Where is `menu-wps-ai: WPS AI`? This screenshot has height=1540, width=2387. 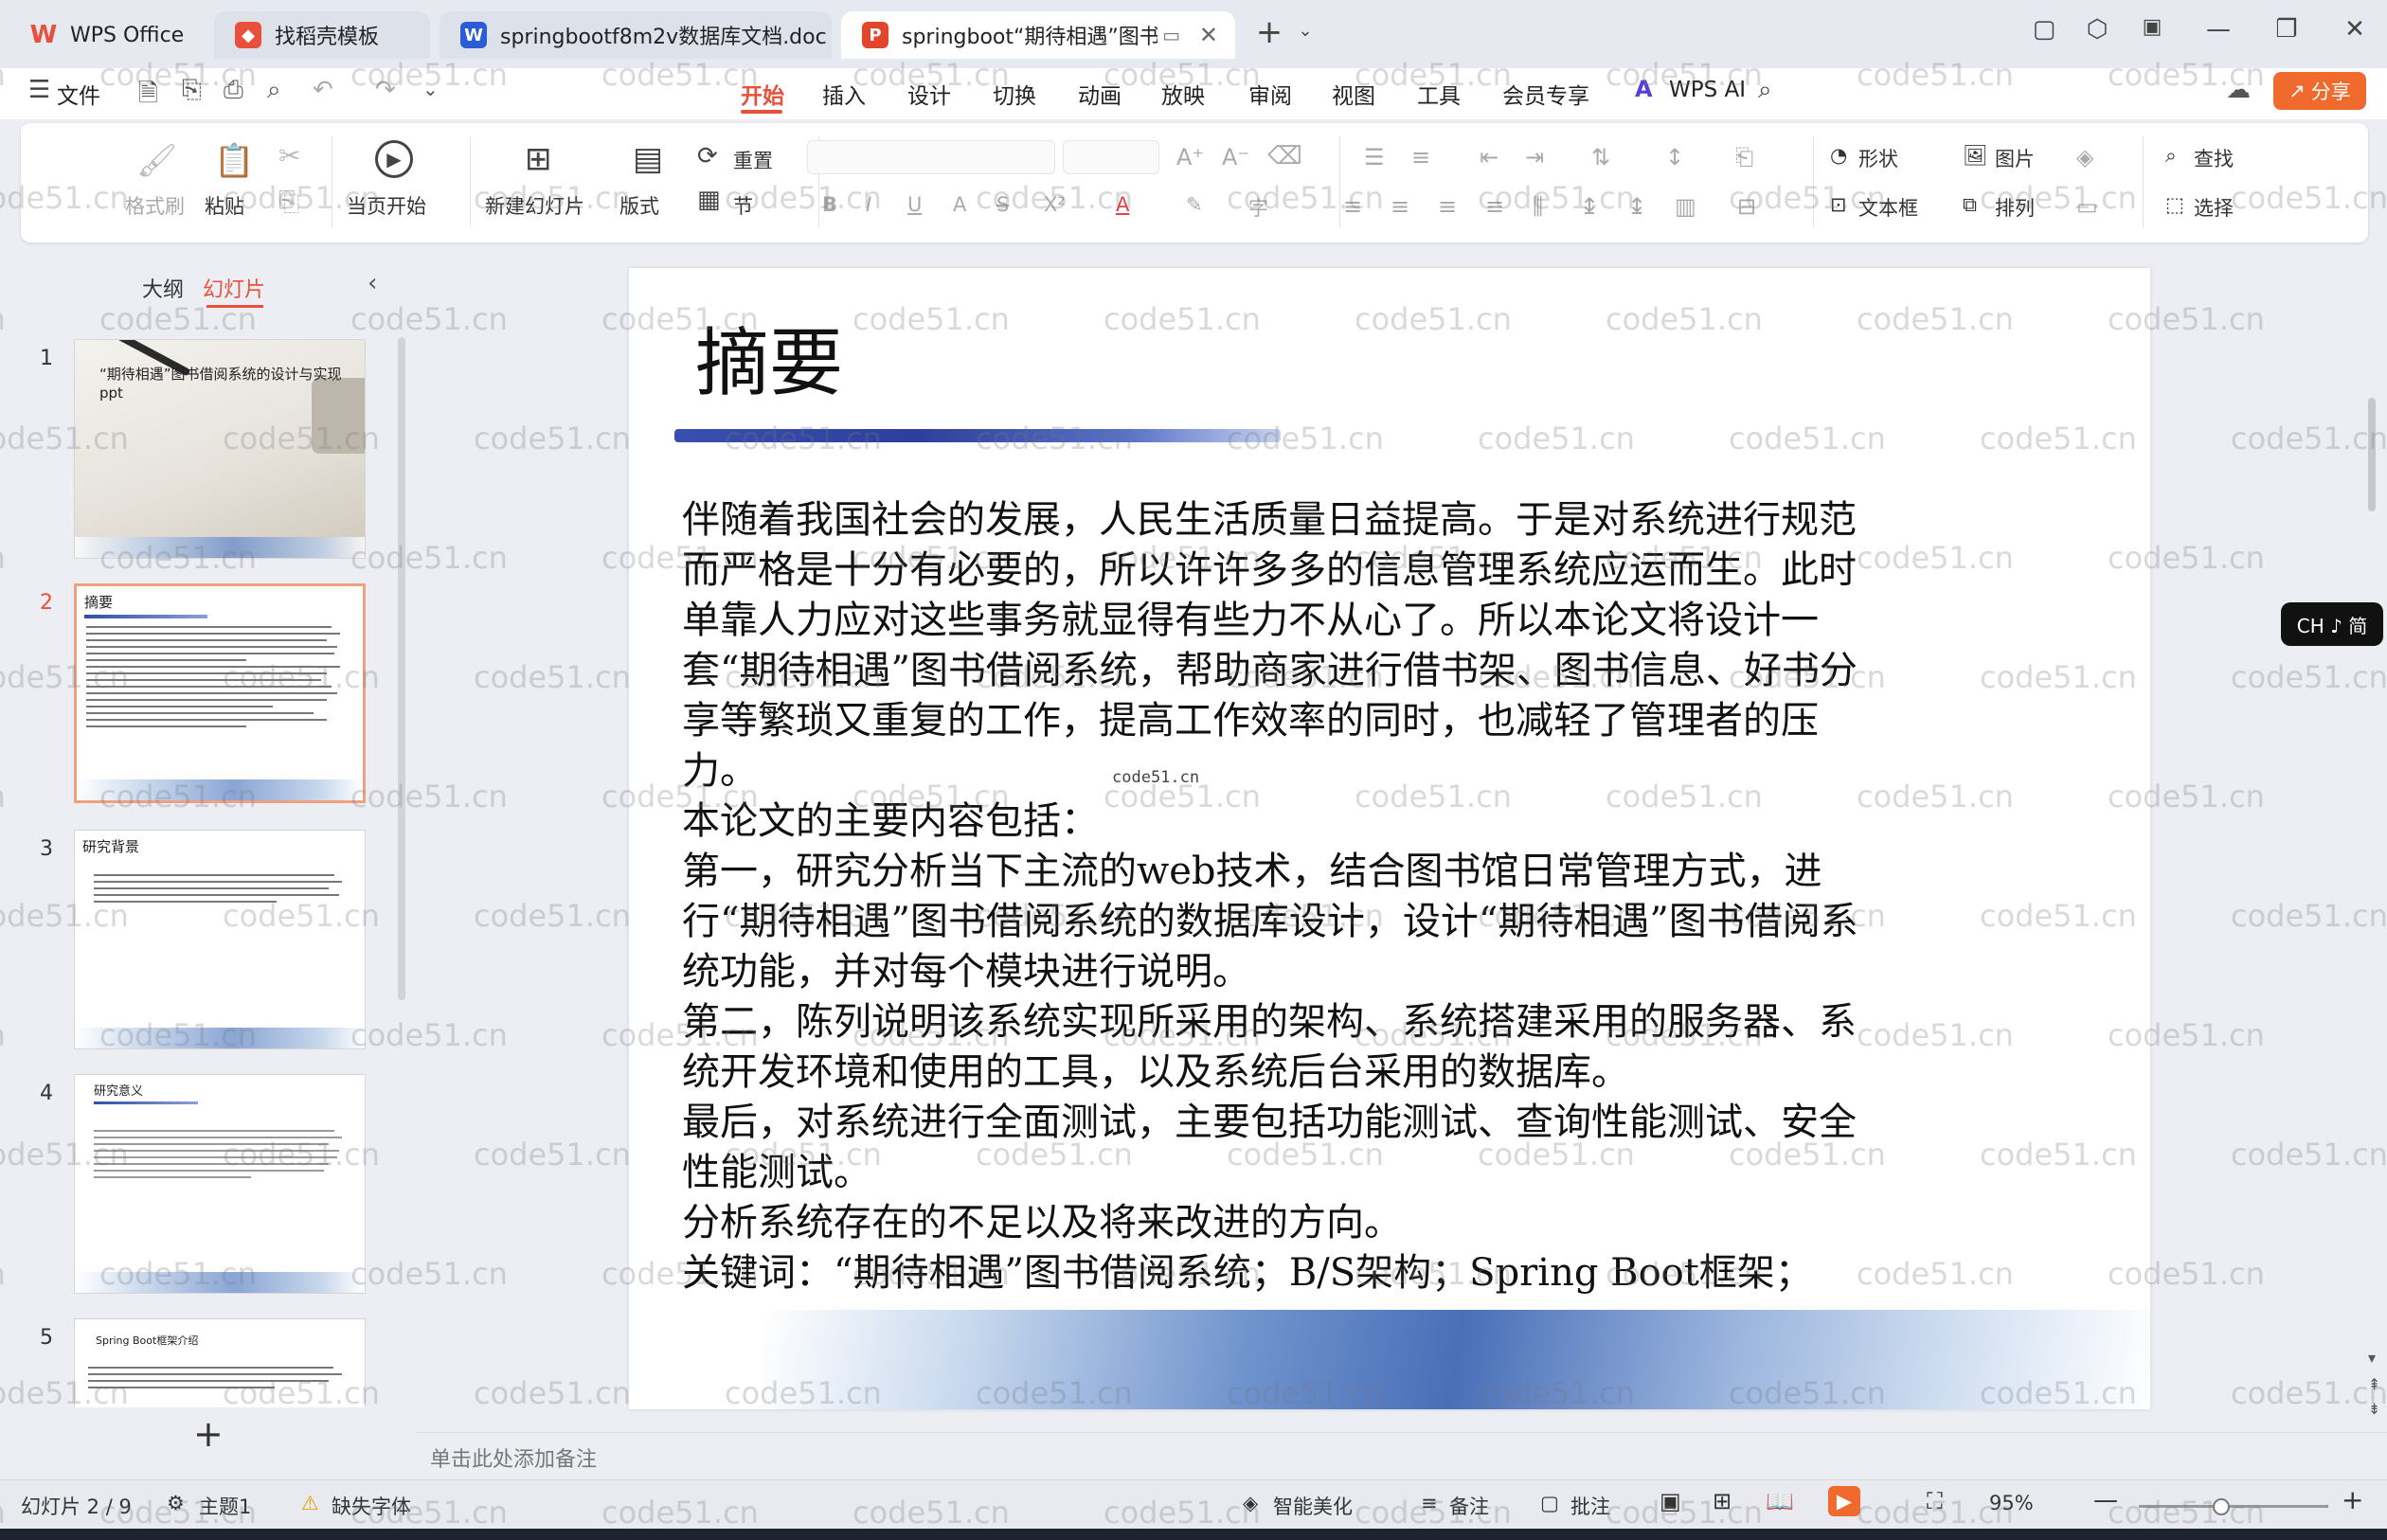 menu-wps-ai: WPS AI is located at coordinates (1707, 90).